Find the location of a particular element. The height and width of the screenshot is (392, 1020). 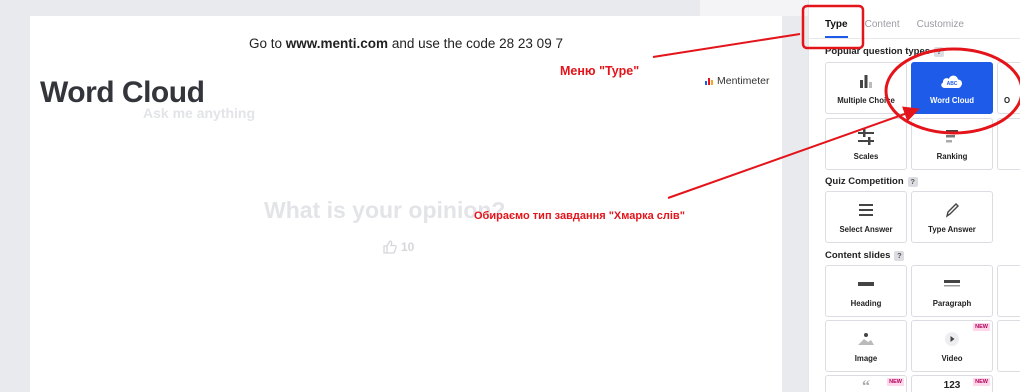

card-label: Image is located at coordinates (866, 358).